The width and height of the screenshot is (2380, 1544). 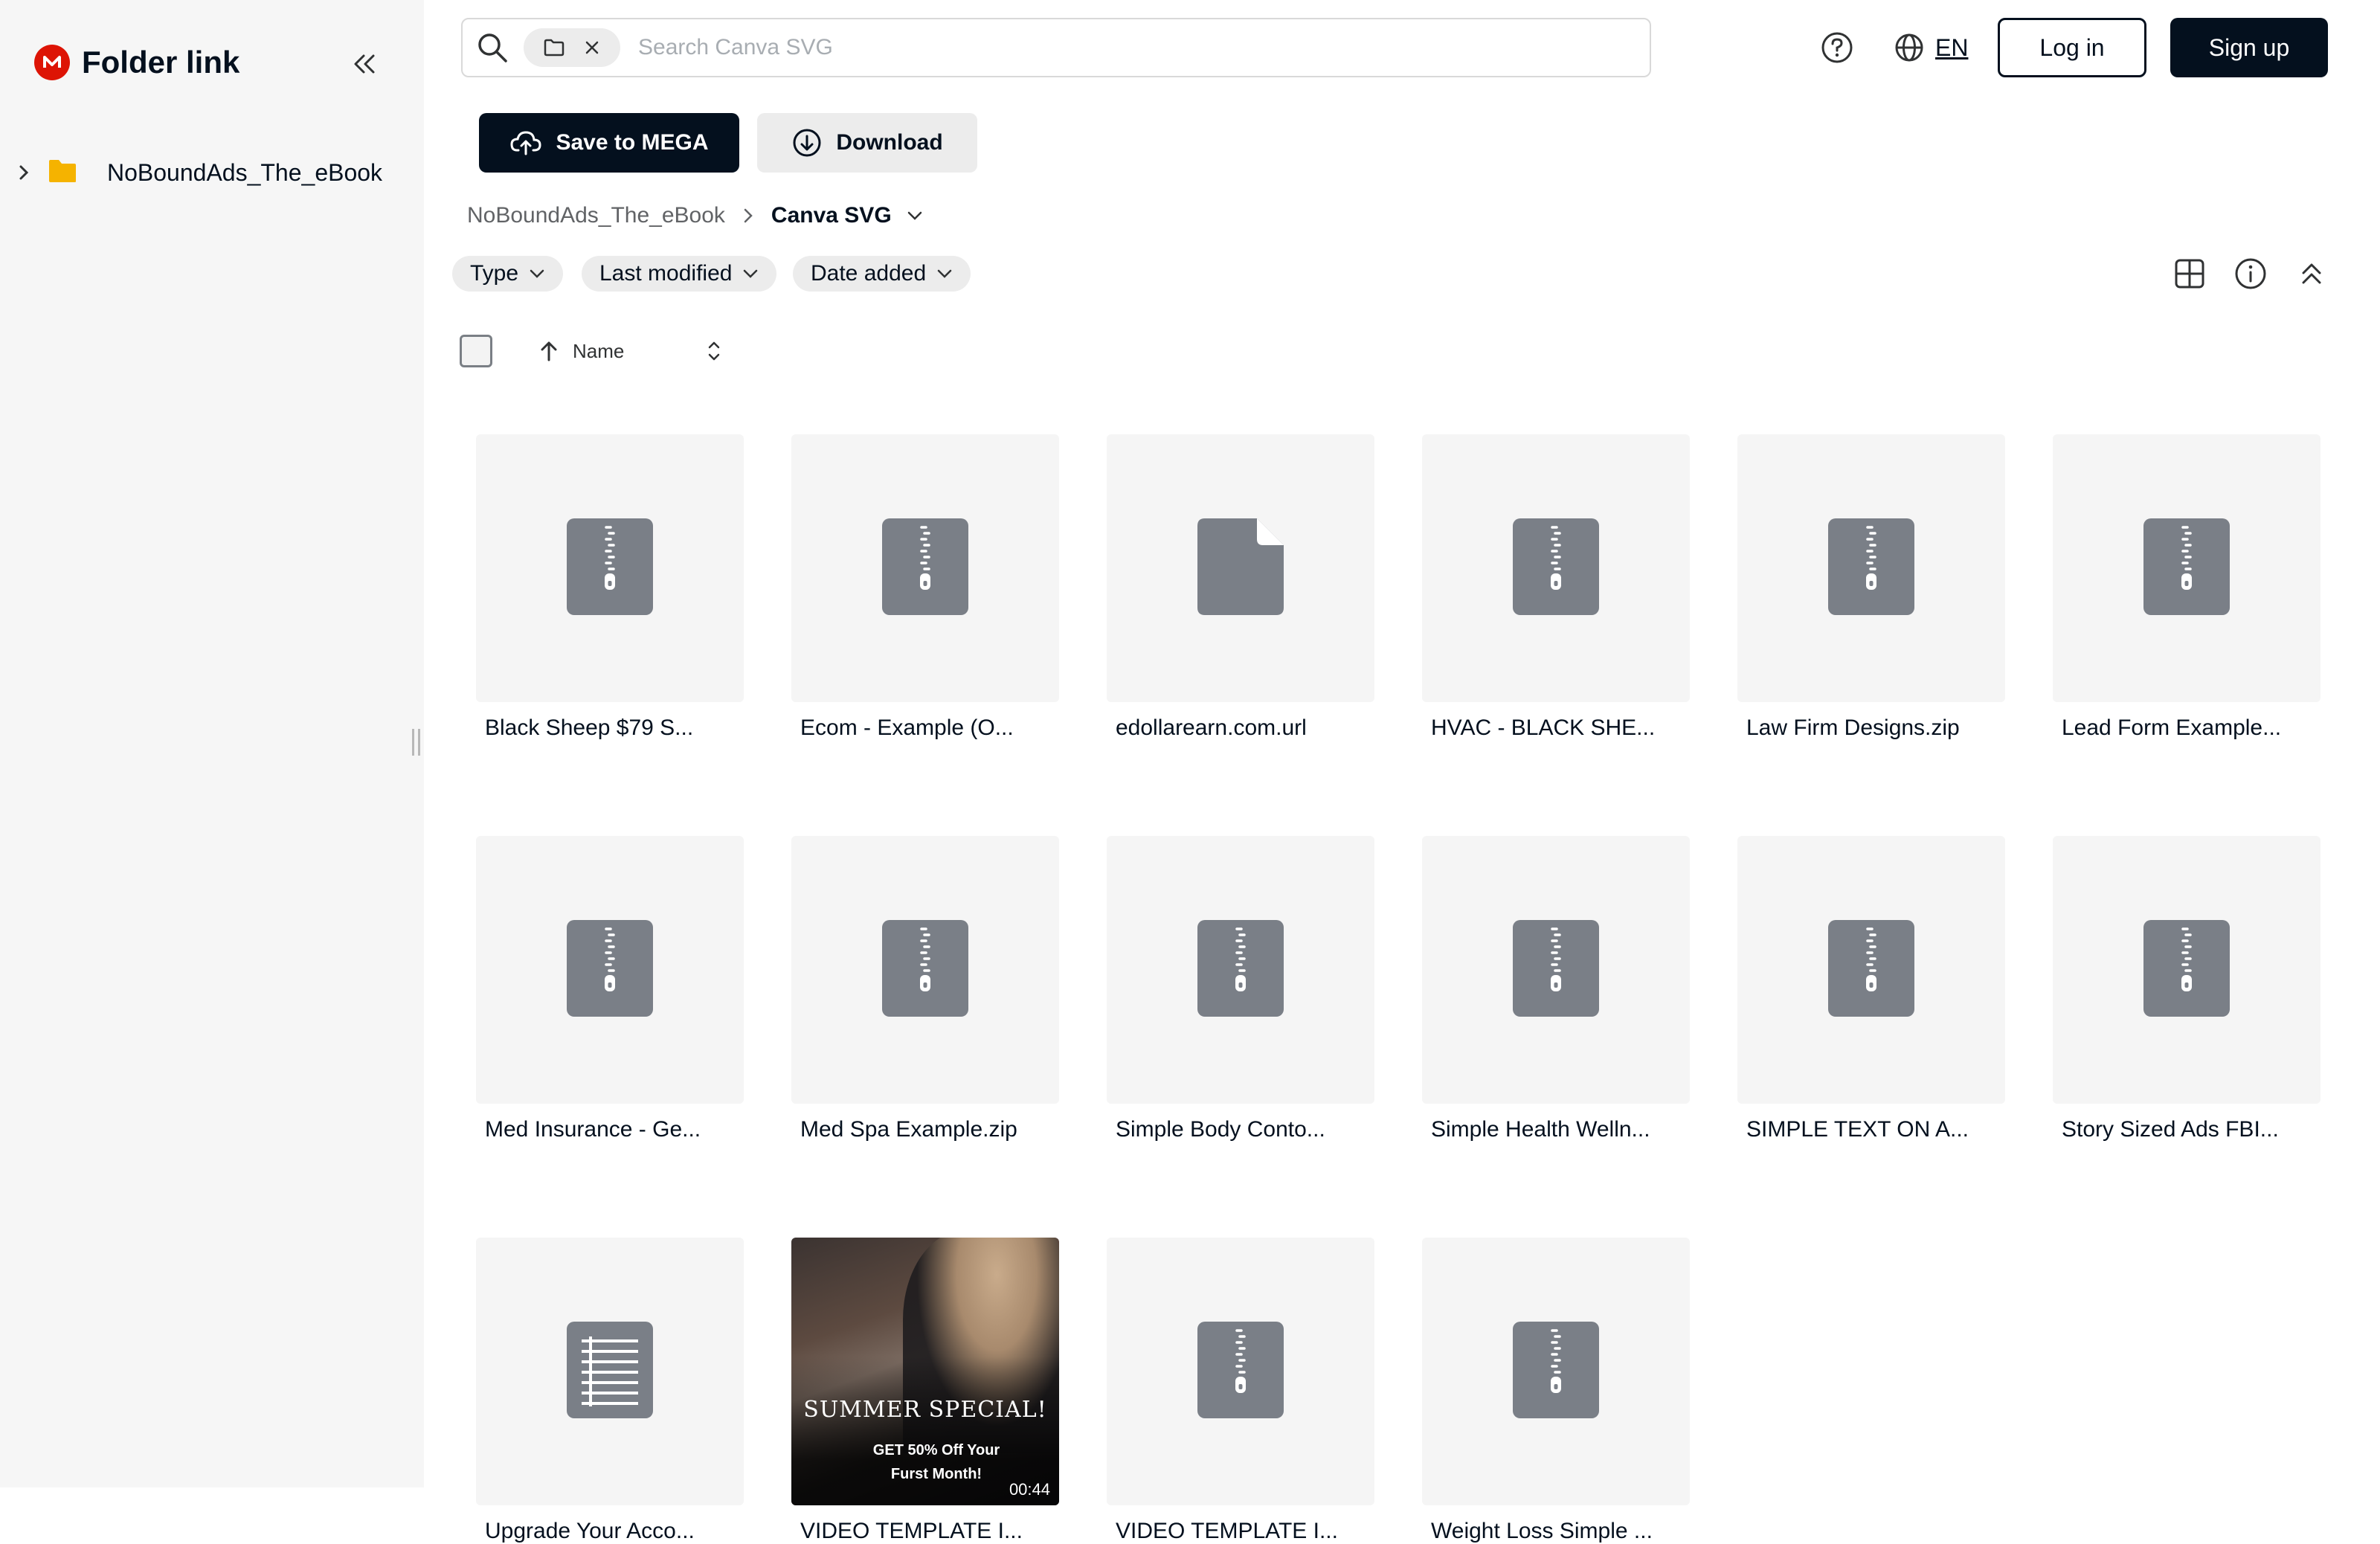 I want to click on sort-chevrons-icon, so click(x=714, y=351).